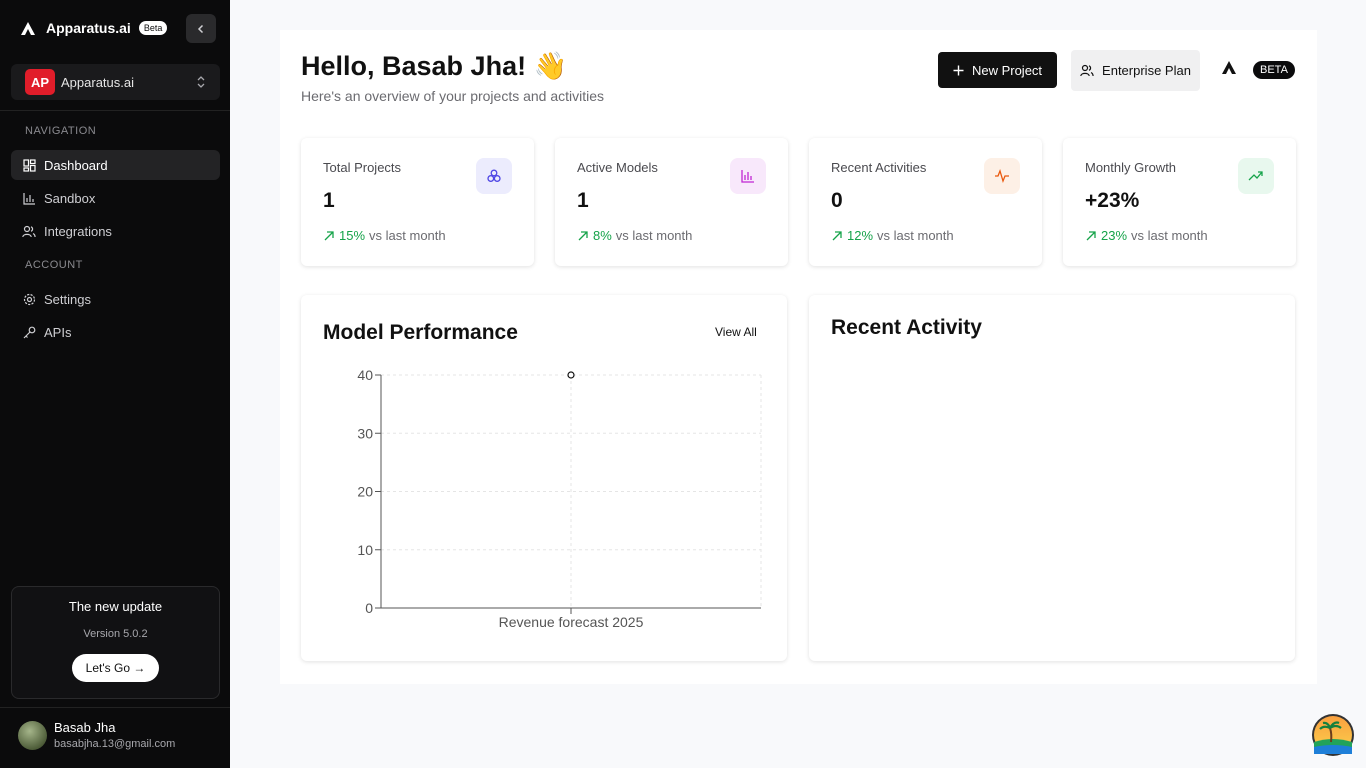 Image resolution: width=1366 pixels, height=768 pixels. What do you see at coordinates (1256, 176) in the screenshot?
I see `trending-up-icon` at bounding box center [1256, 176].